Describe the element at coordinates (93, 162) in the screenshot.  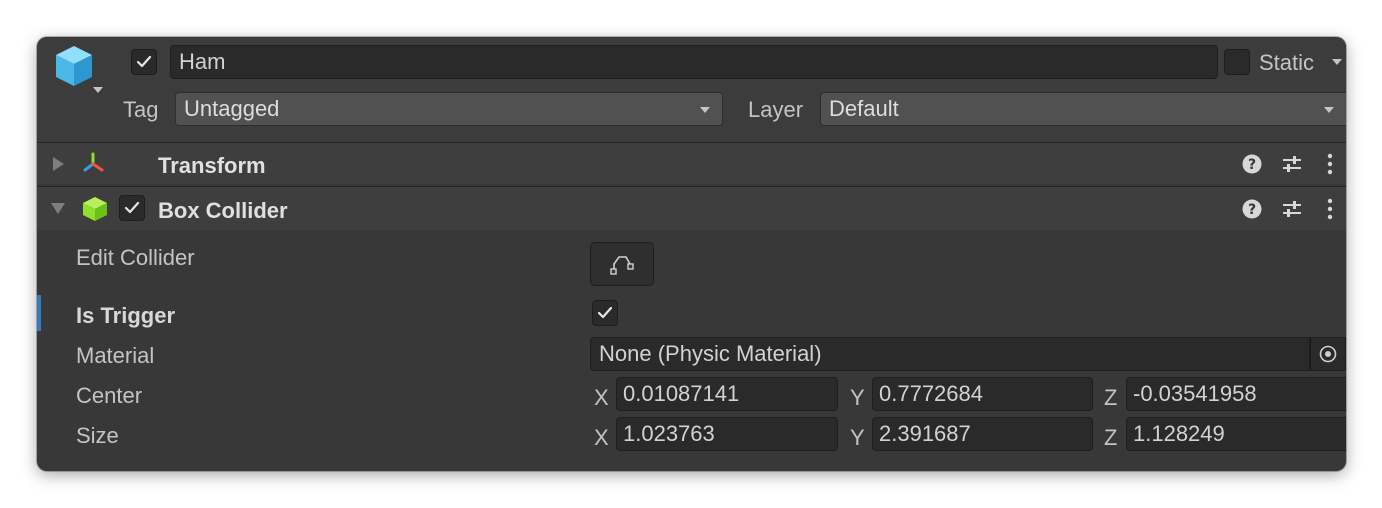
I see `transform-icon` at that location.